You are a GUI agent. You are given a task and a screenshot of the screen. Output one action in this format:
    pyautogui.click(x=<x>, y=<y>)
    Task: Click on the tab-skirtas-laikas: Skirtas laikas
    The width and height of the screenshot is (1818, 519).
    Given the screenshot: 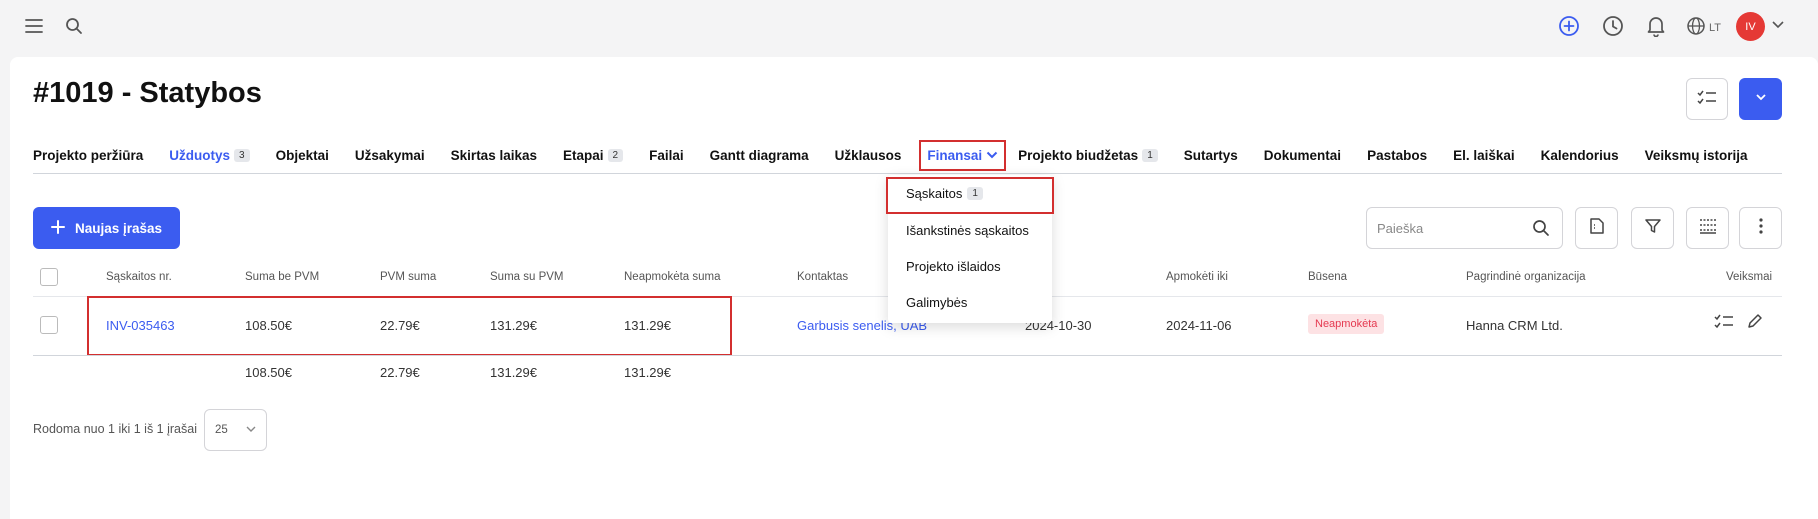 What is the action you would take?
    pyautogui.click(x=494, y=155)
    